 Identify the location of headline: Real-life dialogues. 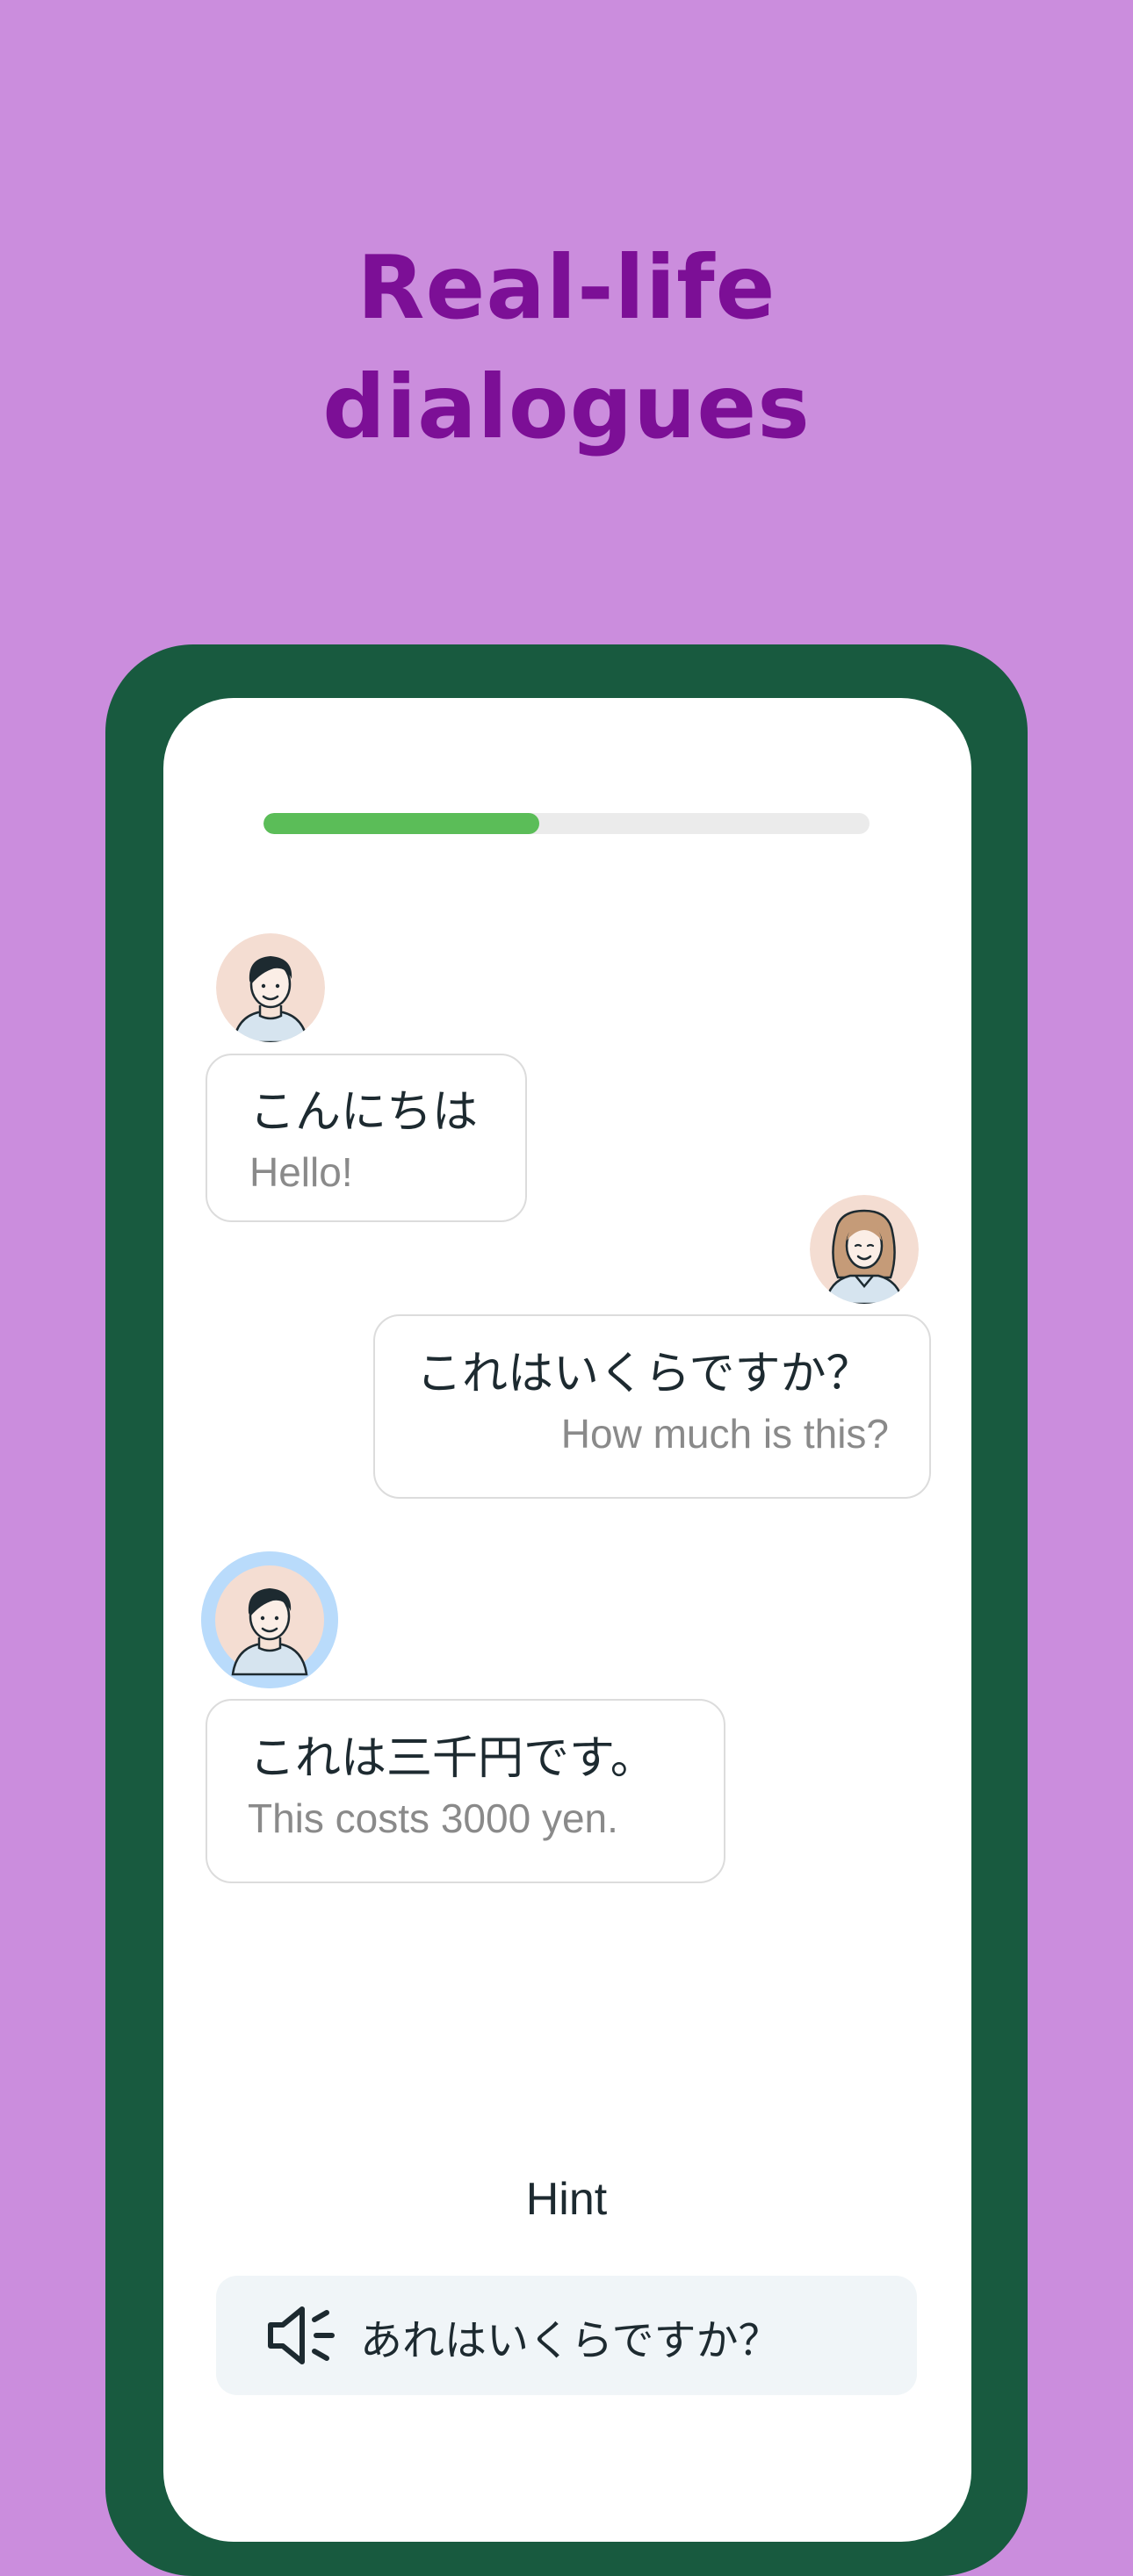
(566, 347).